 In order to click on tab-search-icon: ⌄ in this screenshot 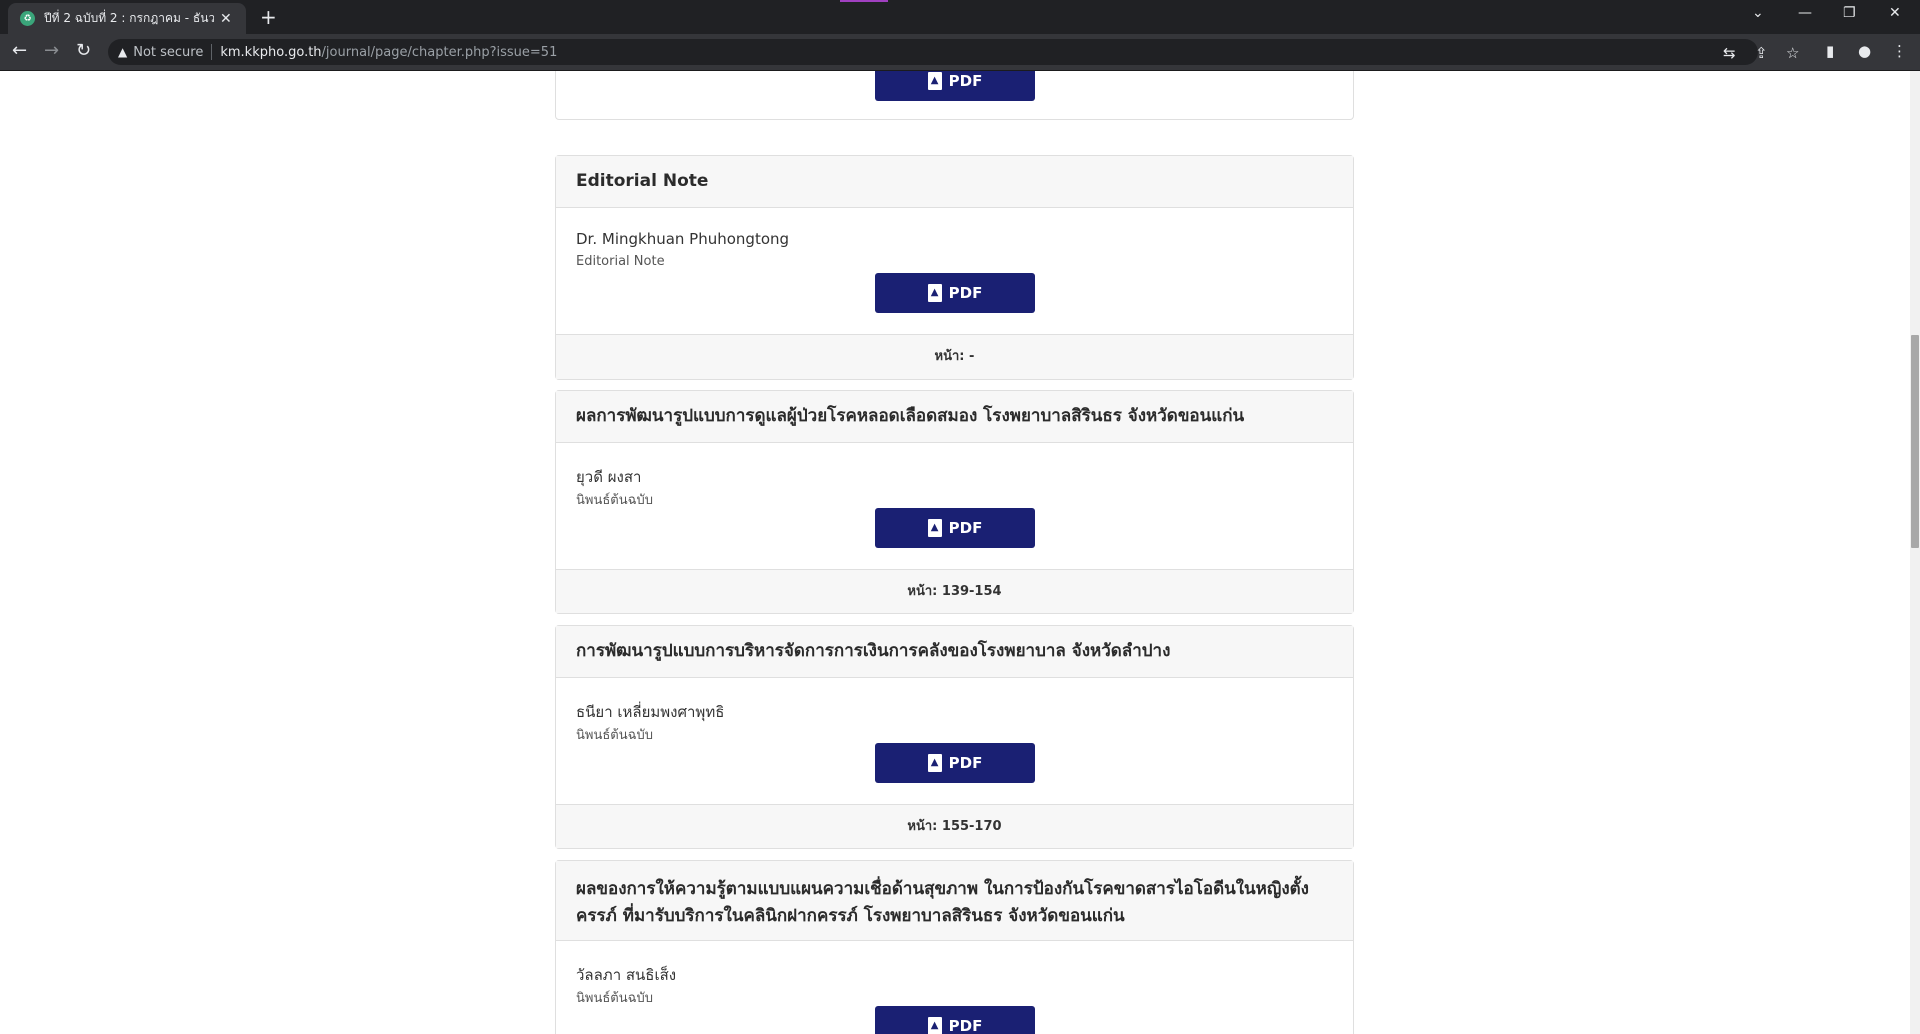, I will do `click(1758, 13)`.